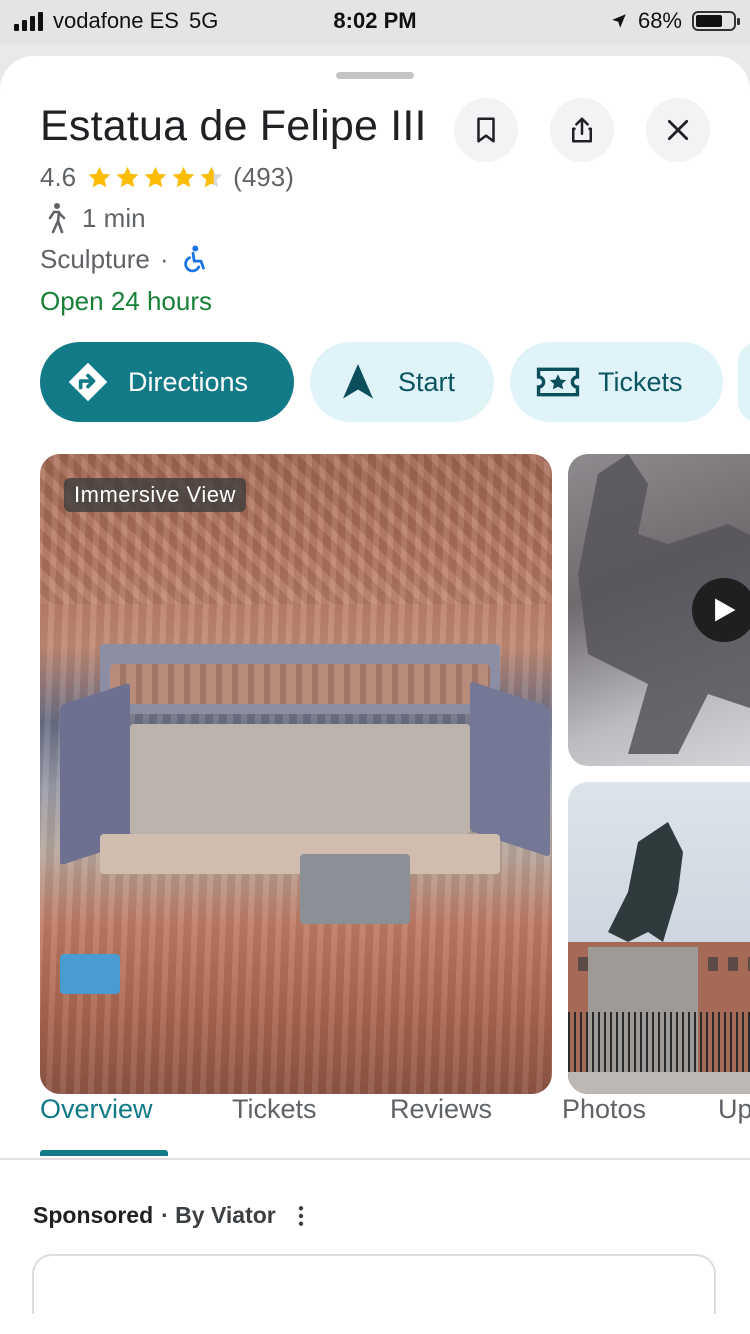 The height and width of the screenshot is (1334, 750). What do you see at coordinates (604, 1109) in the screenshot?
I see `tab-photos: Photos` at bounding box center [604, 1109].